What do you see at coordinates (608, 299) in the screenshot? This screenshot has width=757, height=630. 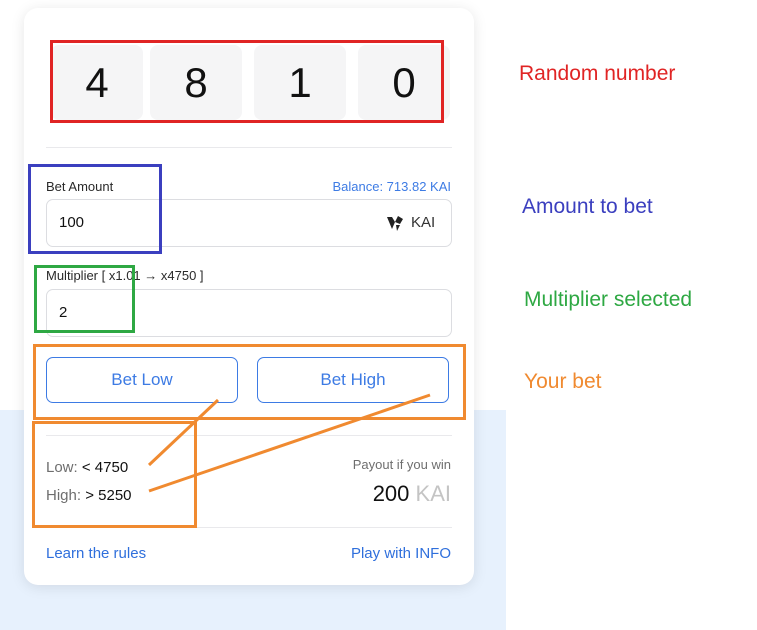 I see `annotation-multiplier-selected: Multiplier selected` at bounding box center [608, 299].